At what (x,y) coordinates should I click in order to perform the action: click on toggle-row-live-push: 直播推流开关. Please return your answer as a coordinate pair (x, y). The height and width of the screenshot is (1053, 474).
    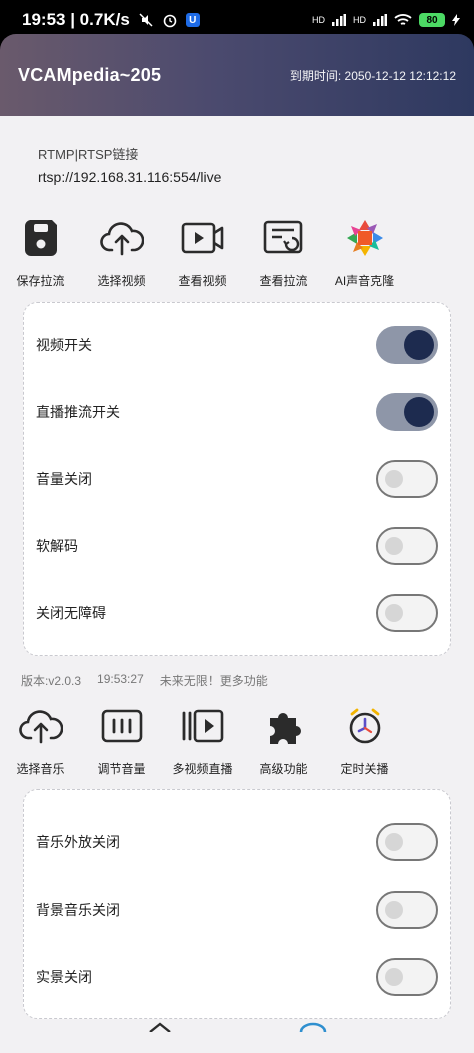
    Looking at the image, I should click on (237, 412).